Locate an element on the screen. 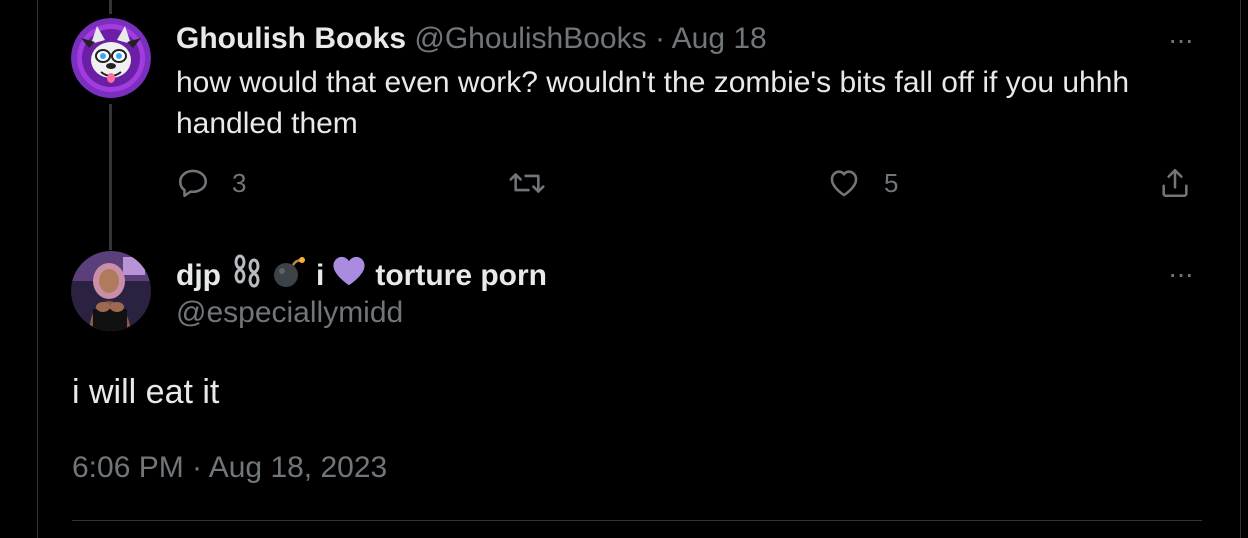 Image resolution: width=1248 pixels, height=538 pixels. author-handle: @GhoulishBooks is located at coordinates (530, 38).